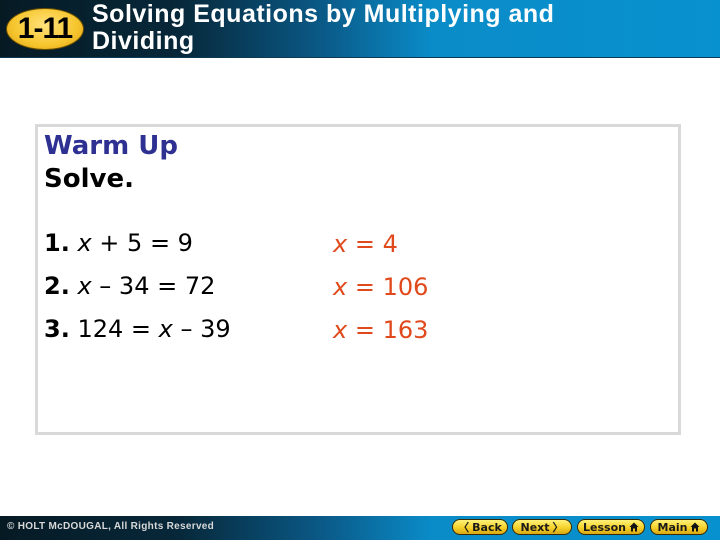  Describe the element at coordinates (143, 41) in the screenshot. I see `title-line-2: Dividing` at that location.